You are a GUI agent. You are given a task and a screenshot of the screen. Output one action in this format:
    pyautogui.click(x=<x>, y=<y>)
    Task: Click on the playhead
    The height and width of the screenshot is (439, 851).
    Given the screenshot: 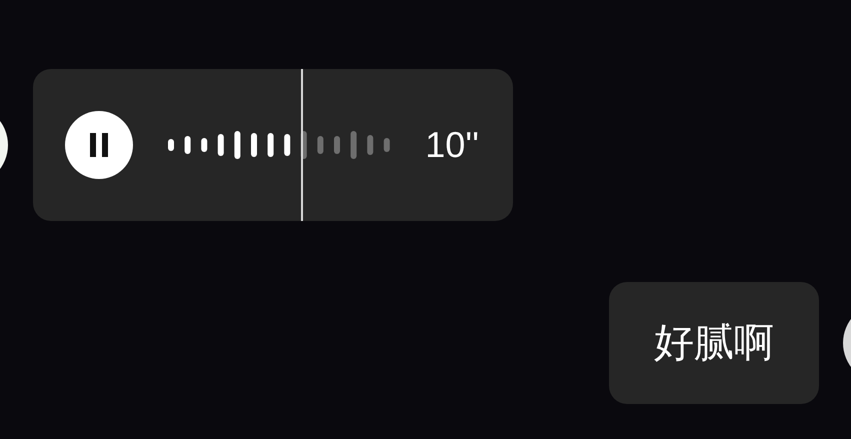 What is the action you would take?
    pyautogui.click(x=302, y=145)
    